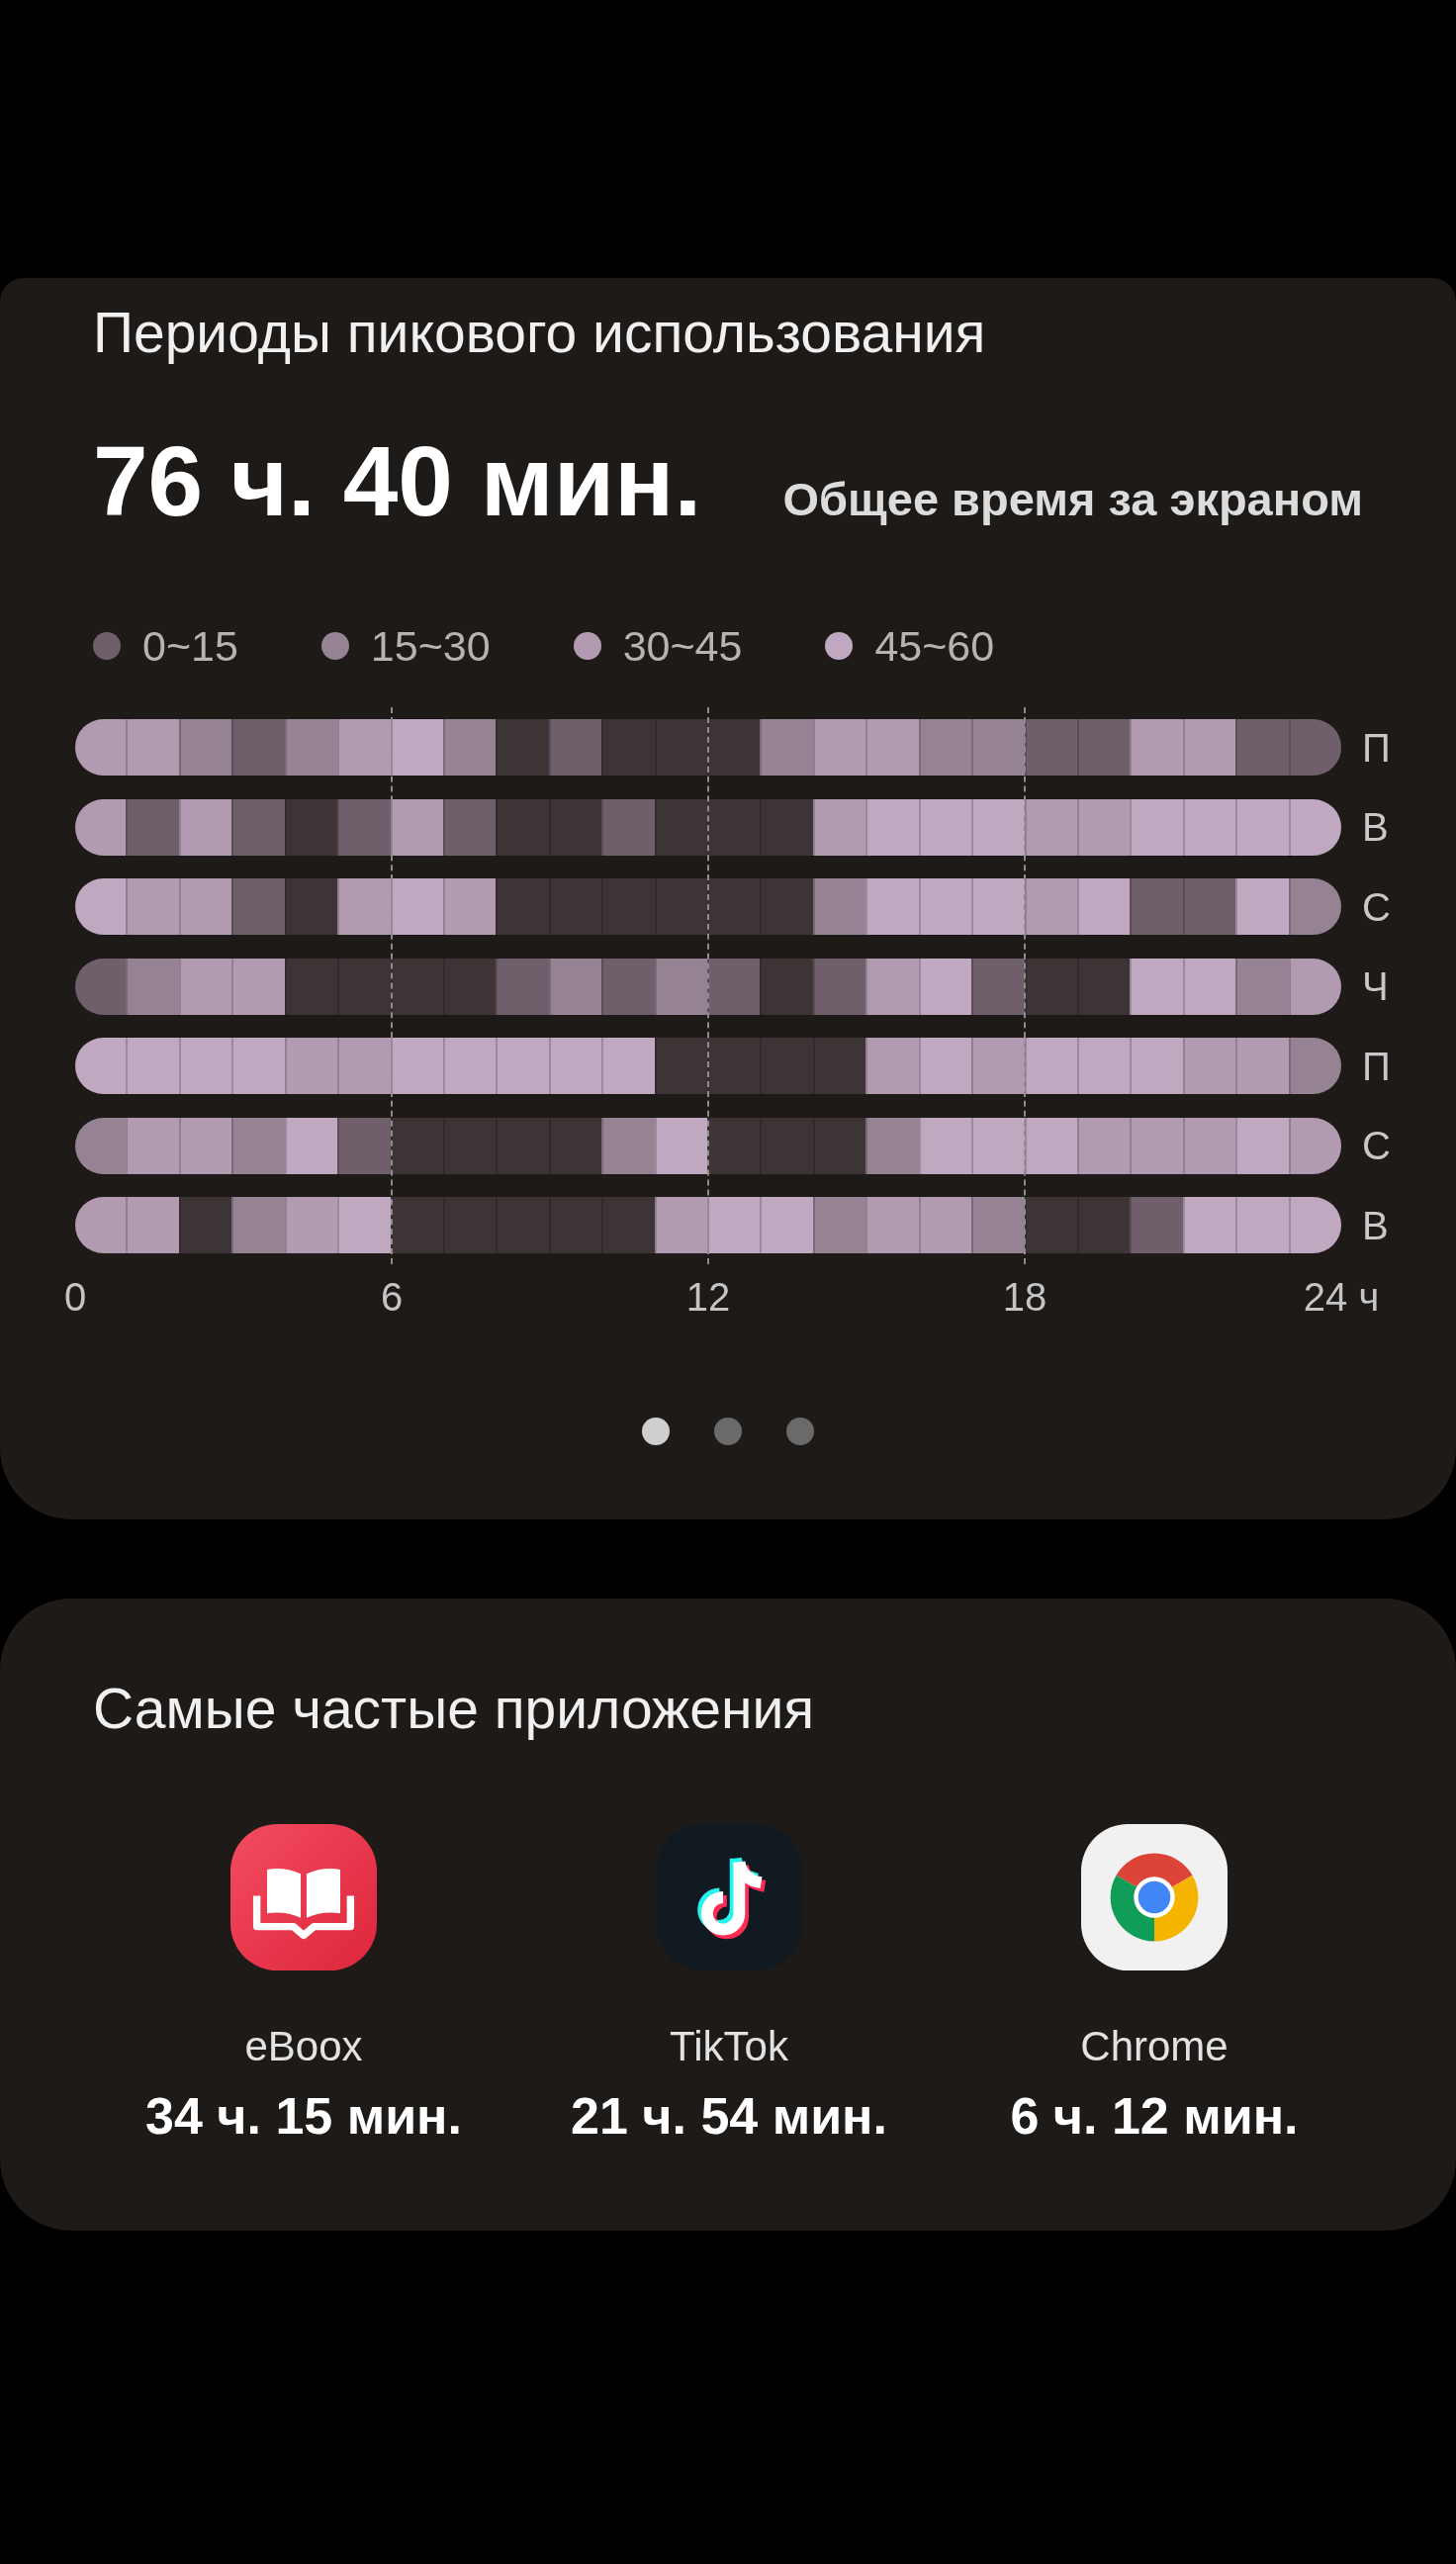 The width and height of the screenshot is (1456, 2564). I want to click on app-usage-time: 6 ч. 12 мин., so click(1154, 2116).